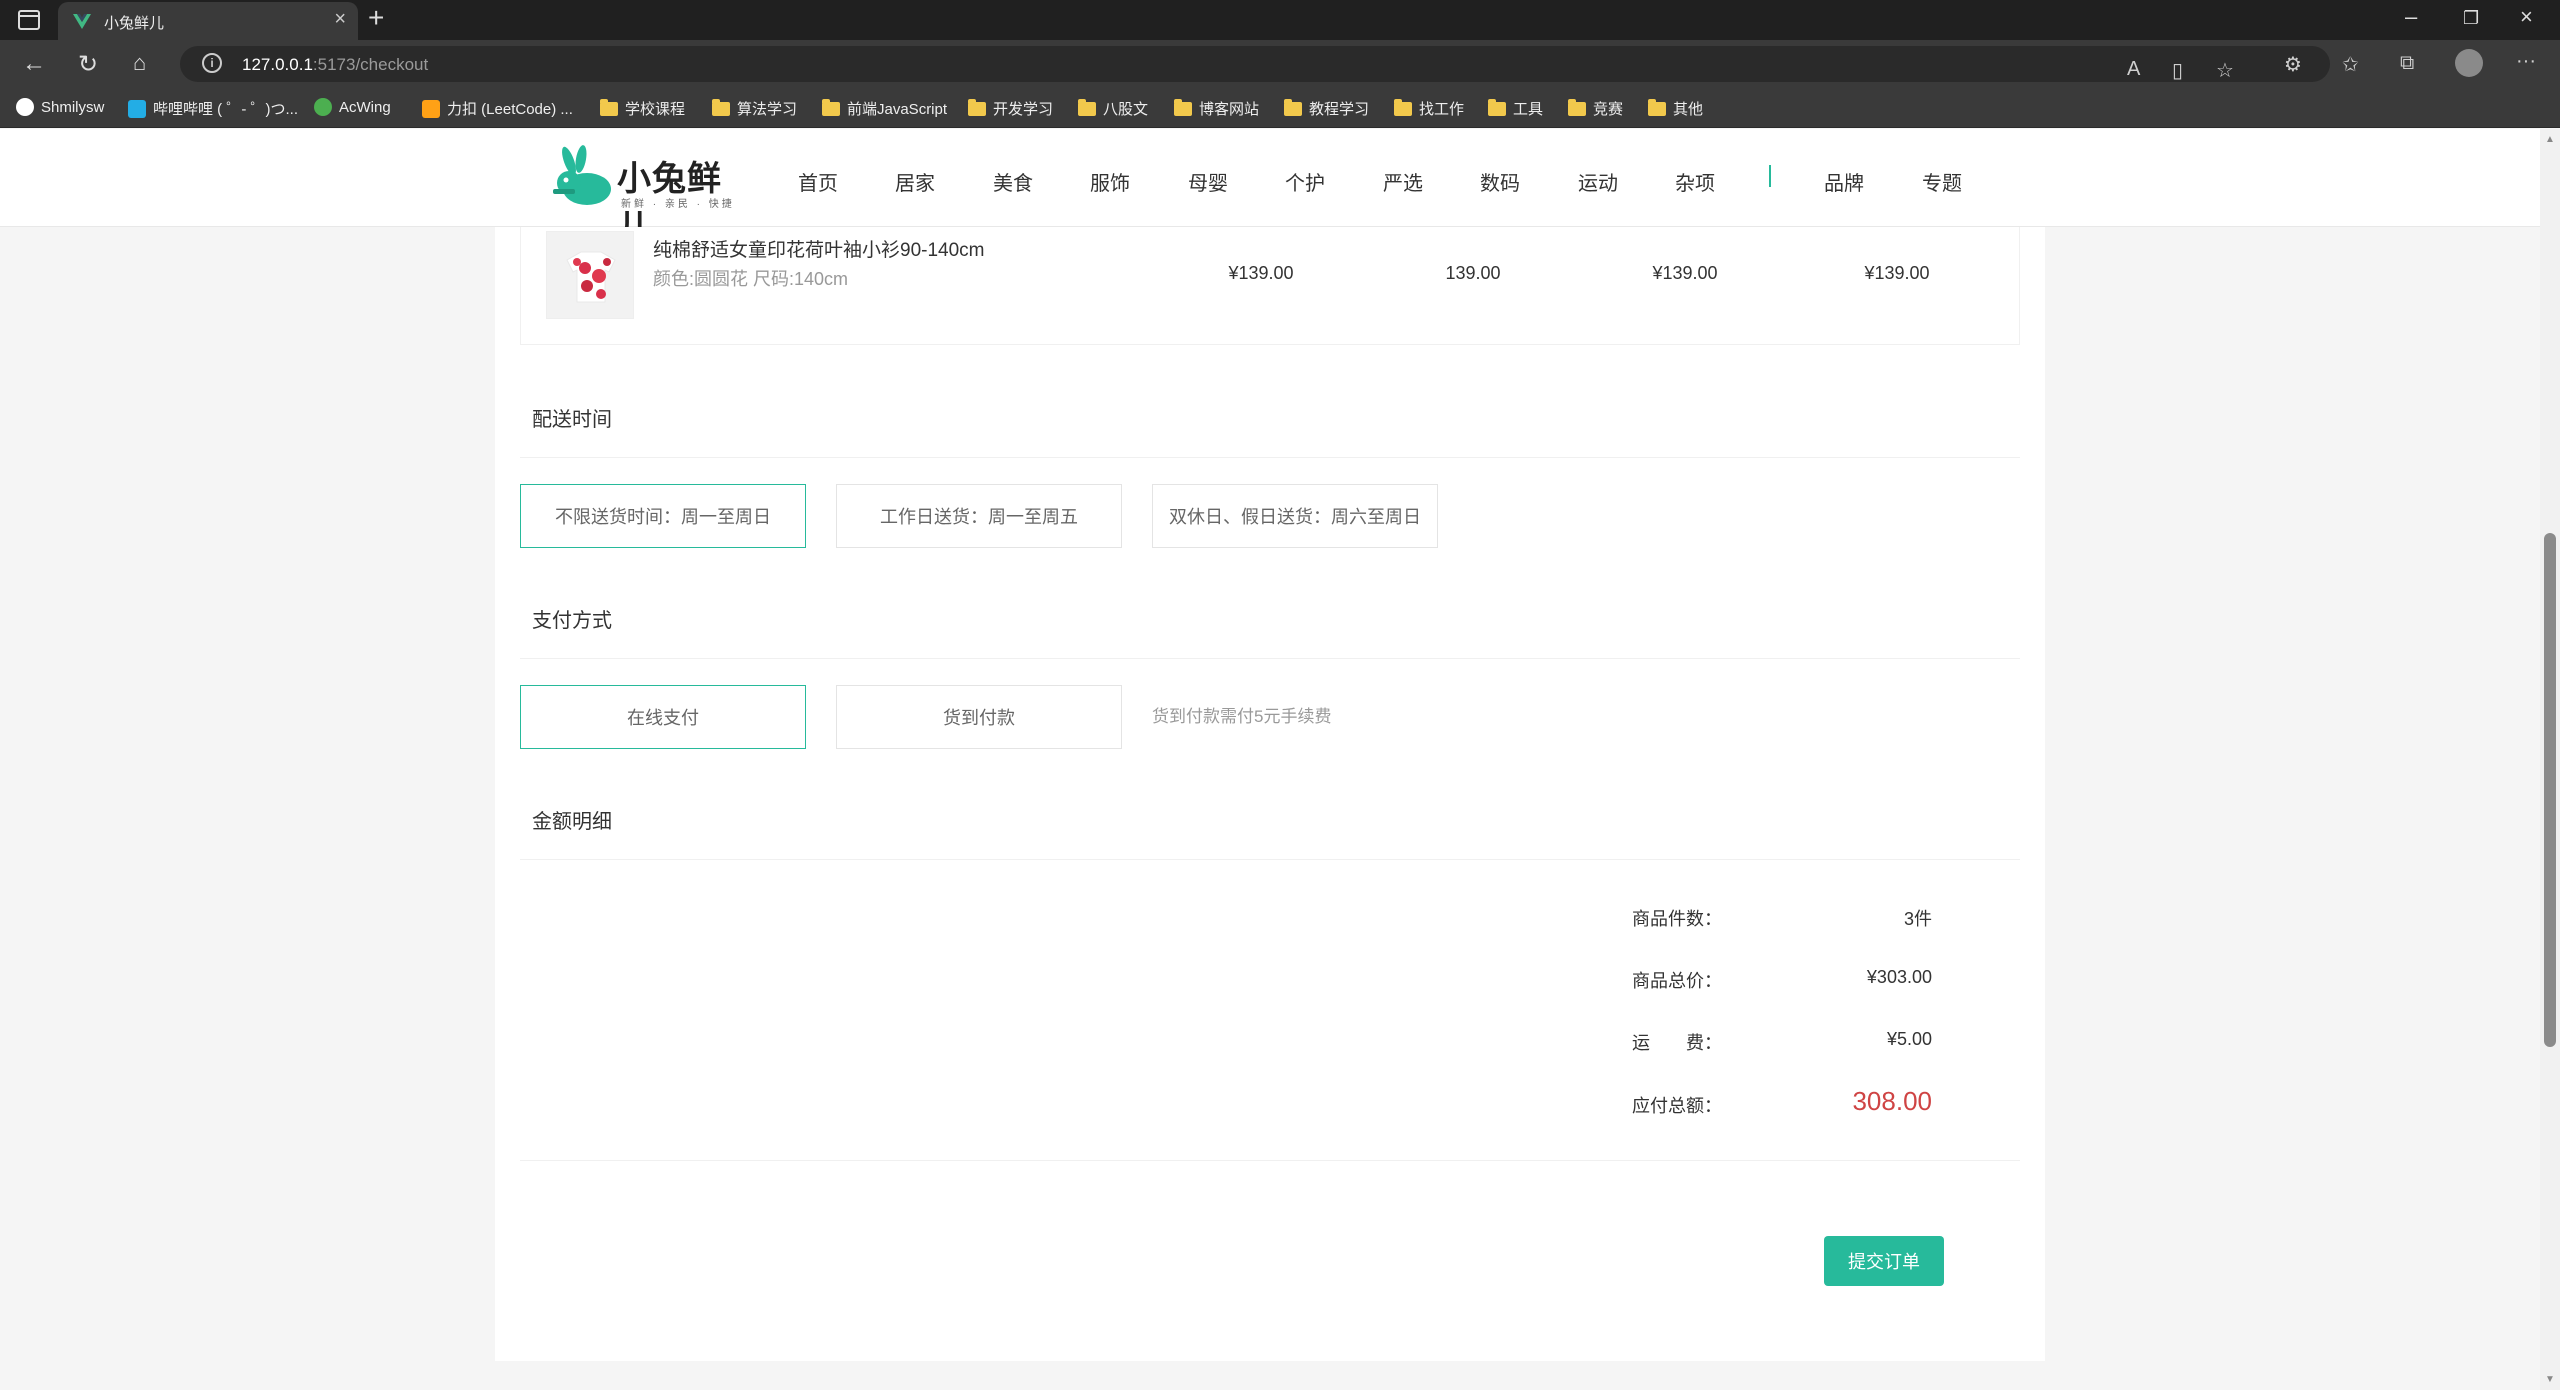 The height and width of the screenshot is (1390, 2560). I want to click on nav-digital: 数码, so click(1500, 181).